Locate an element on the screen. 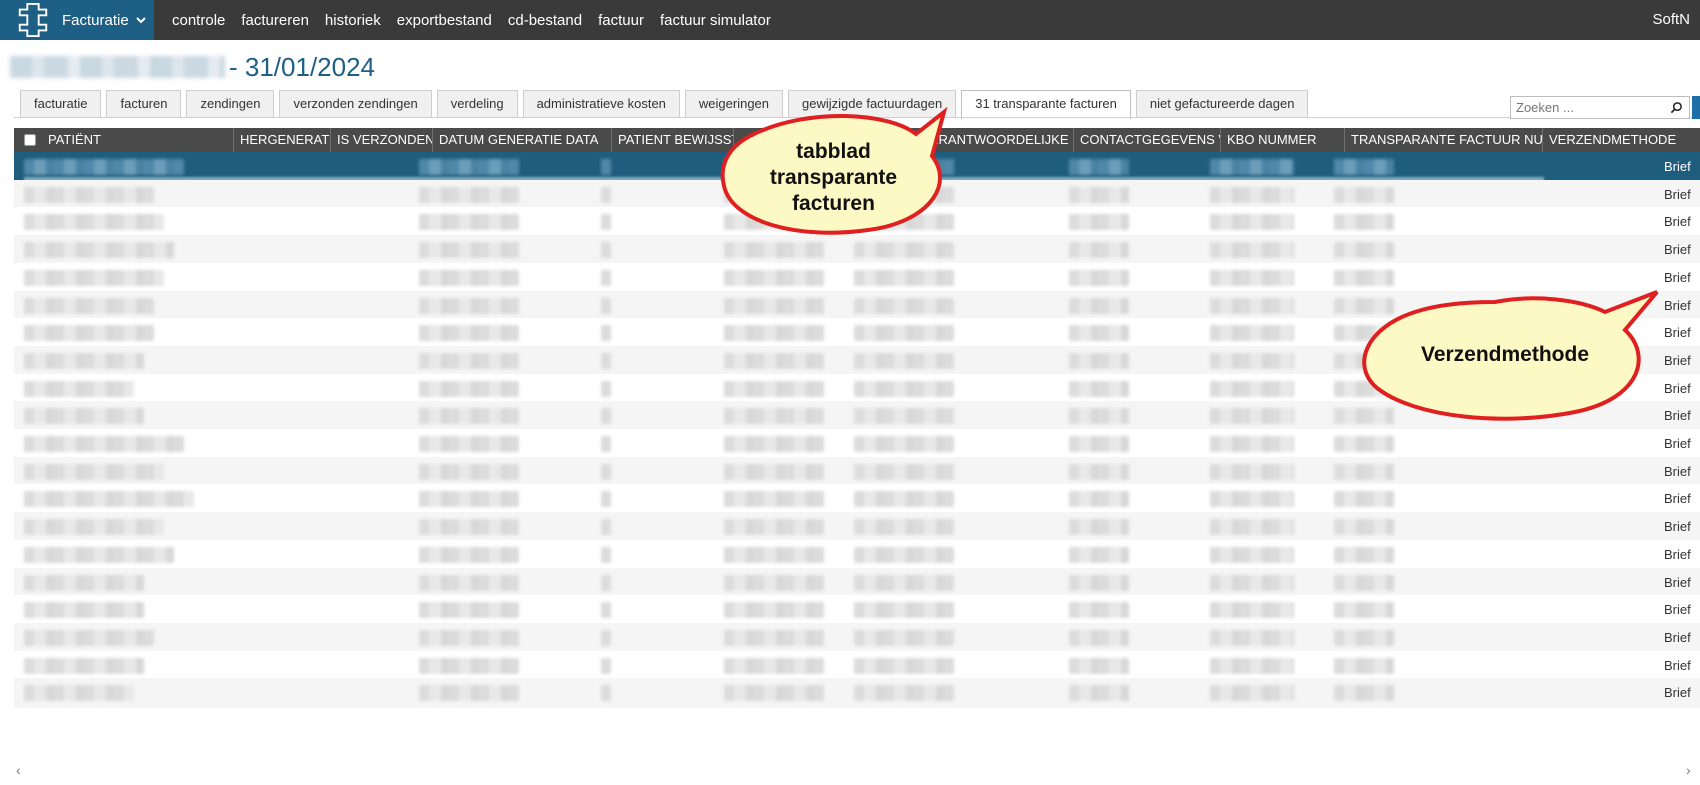 The image size is (1700, 785). select-all-checkbox is located at coordinates (30, 140).